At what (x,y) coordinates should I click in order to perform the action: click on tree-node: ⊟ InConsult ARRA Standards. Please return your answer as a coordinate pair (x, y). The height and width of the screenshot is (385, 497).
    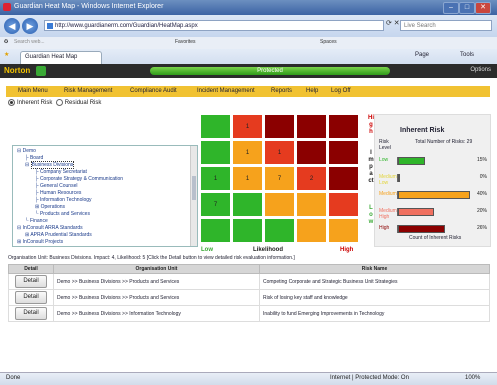
    Looking at the image, I should click on (50, 228).